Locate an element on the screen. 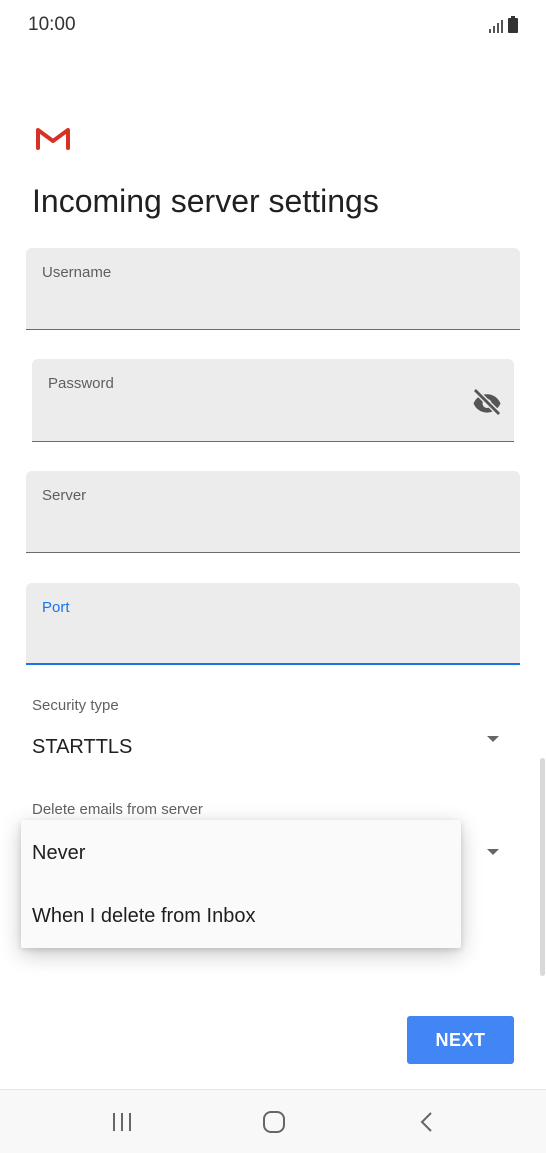 The width and height of the screenshot is (546, 1153). back-icon is located at coordinates (427, 1122).